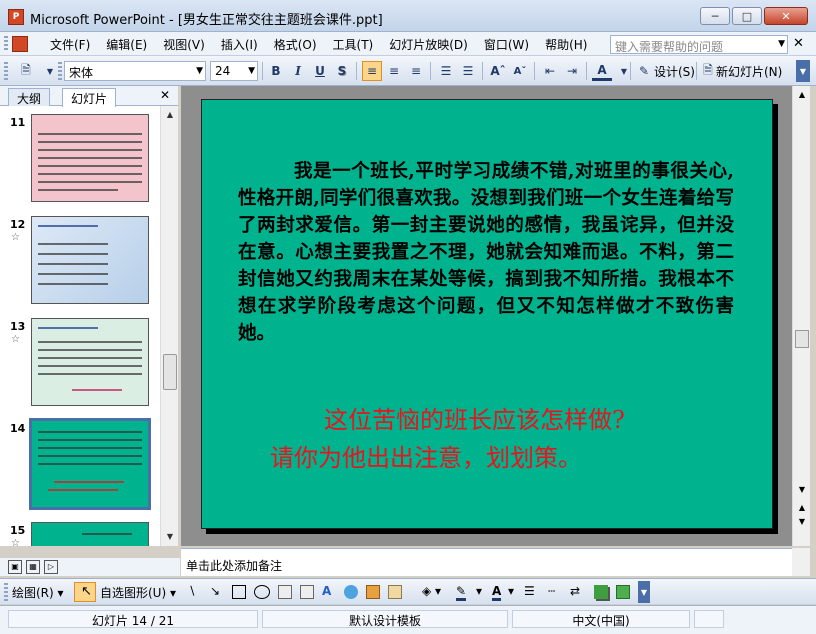 This screenshot has height=634, width=816. What do you see at coordinates (276, 71) in the screenshot?
I see `bold-button: B` at bounding box center [276, 71].